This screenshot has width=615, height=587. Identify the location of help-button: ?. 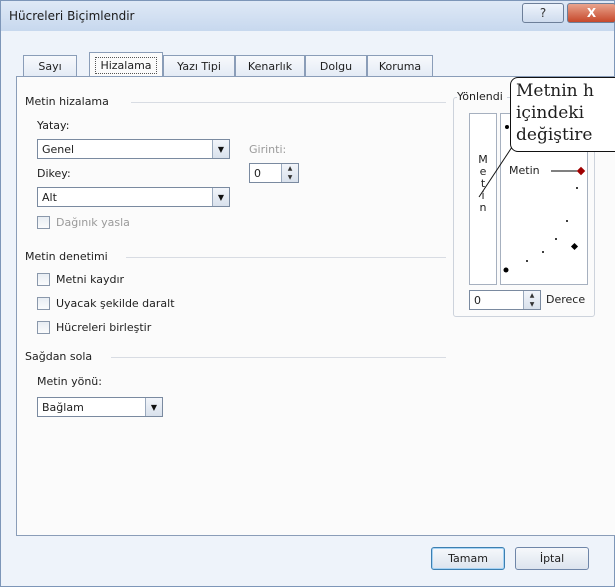
(543, 13).